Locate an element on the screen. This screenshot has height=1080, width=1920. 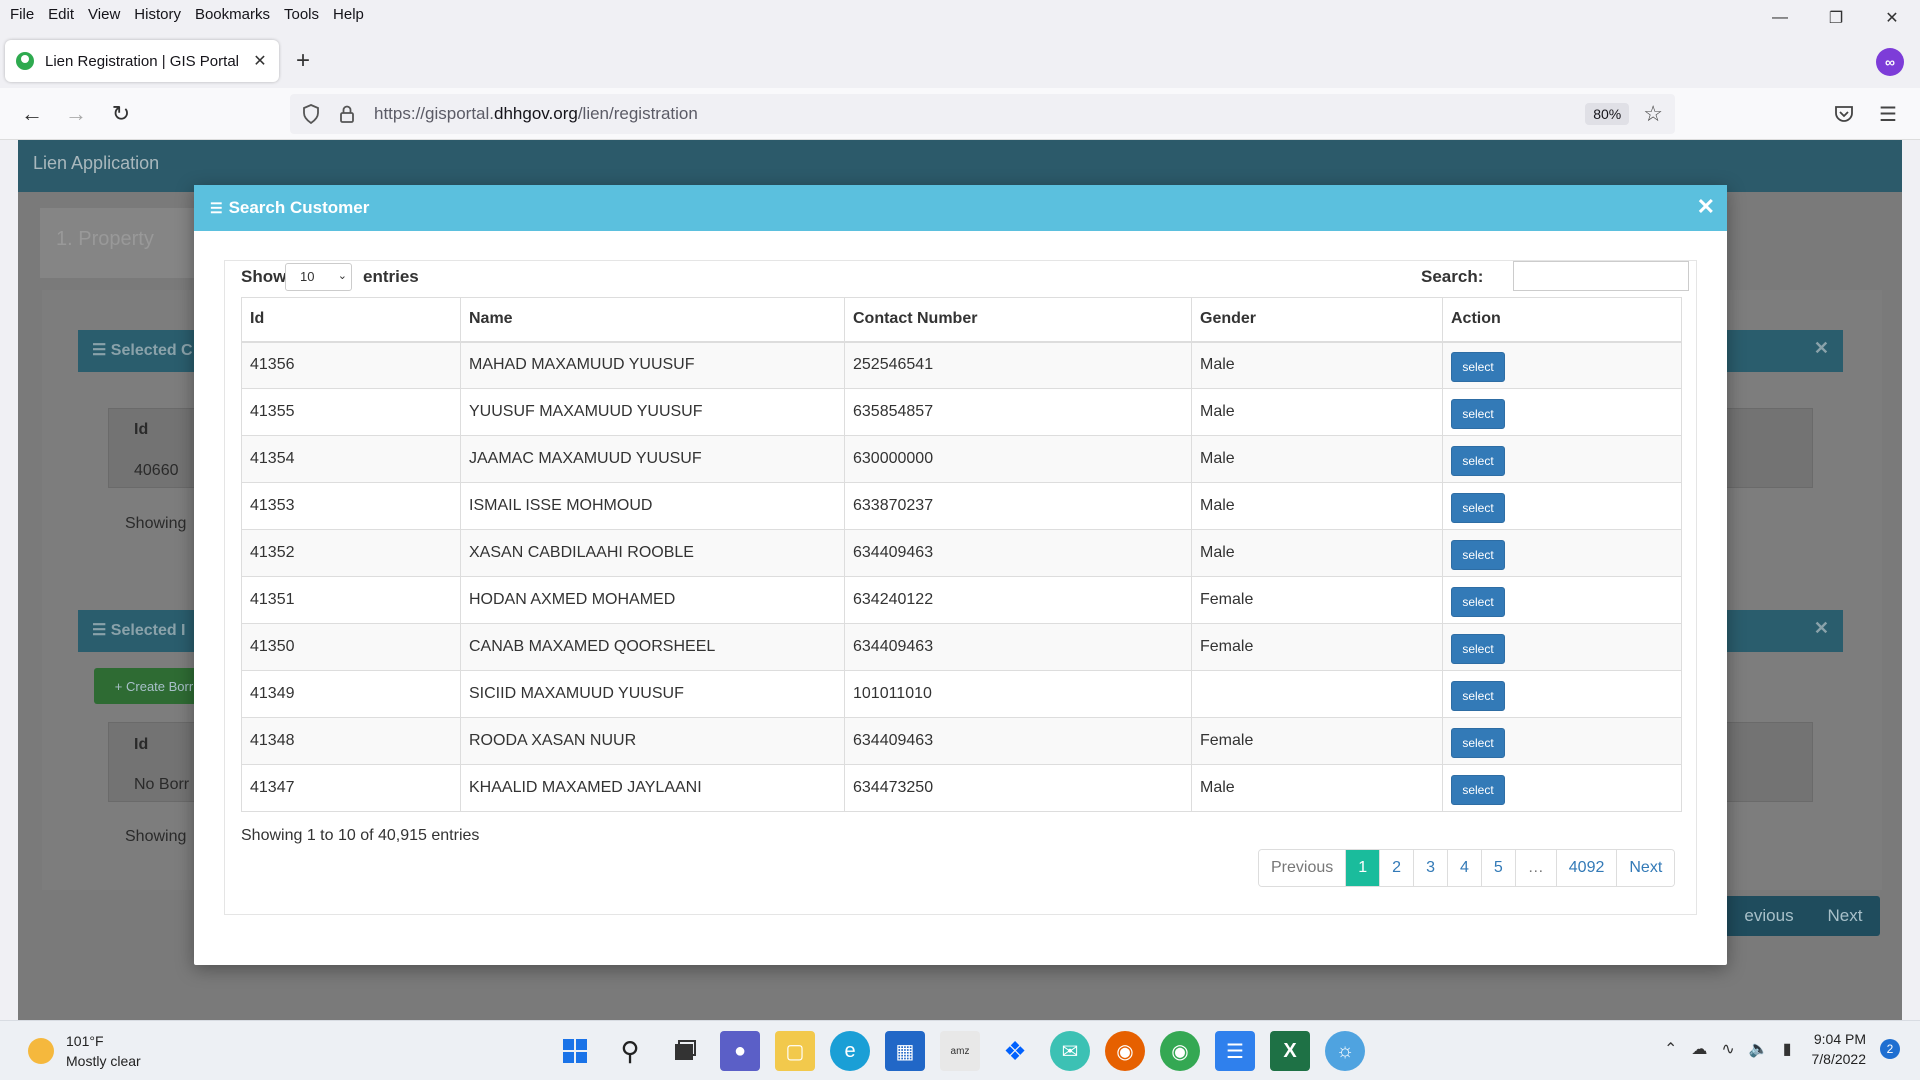
pagination-next: Next is located at coordinates (1645, 868).